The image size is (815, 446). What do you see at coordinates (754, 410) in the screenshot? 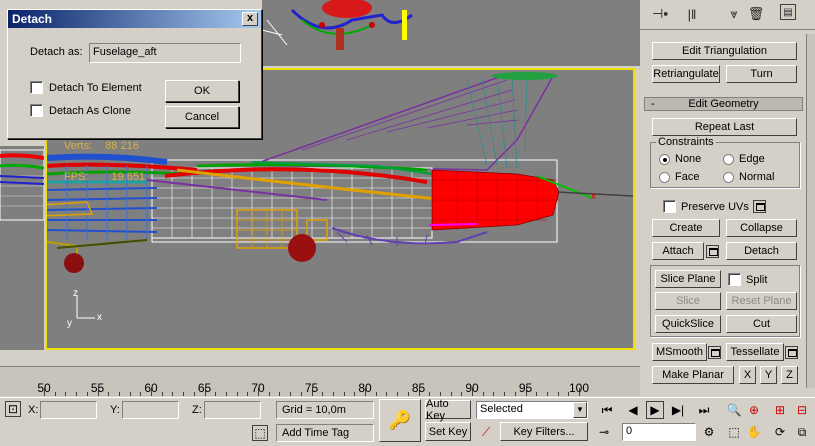
I see `zoom-all-icon: ⊕` at bounding box center [754, 410].